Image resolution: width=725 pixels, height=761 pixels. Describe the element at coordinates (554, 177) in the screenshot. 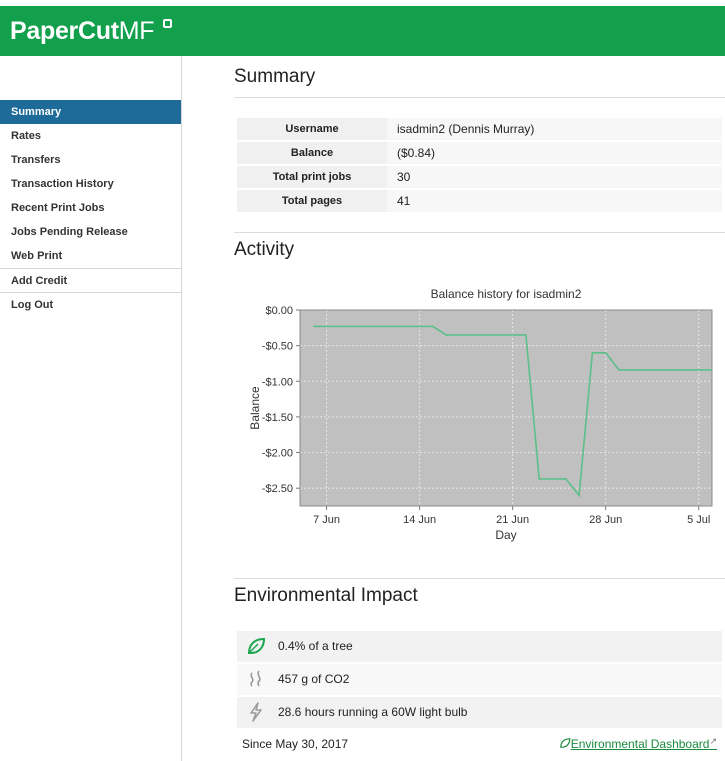

I see `summary-value: 30` at that location.